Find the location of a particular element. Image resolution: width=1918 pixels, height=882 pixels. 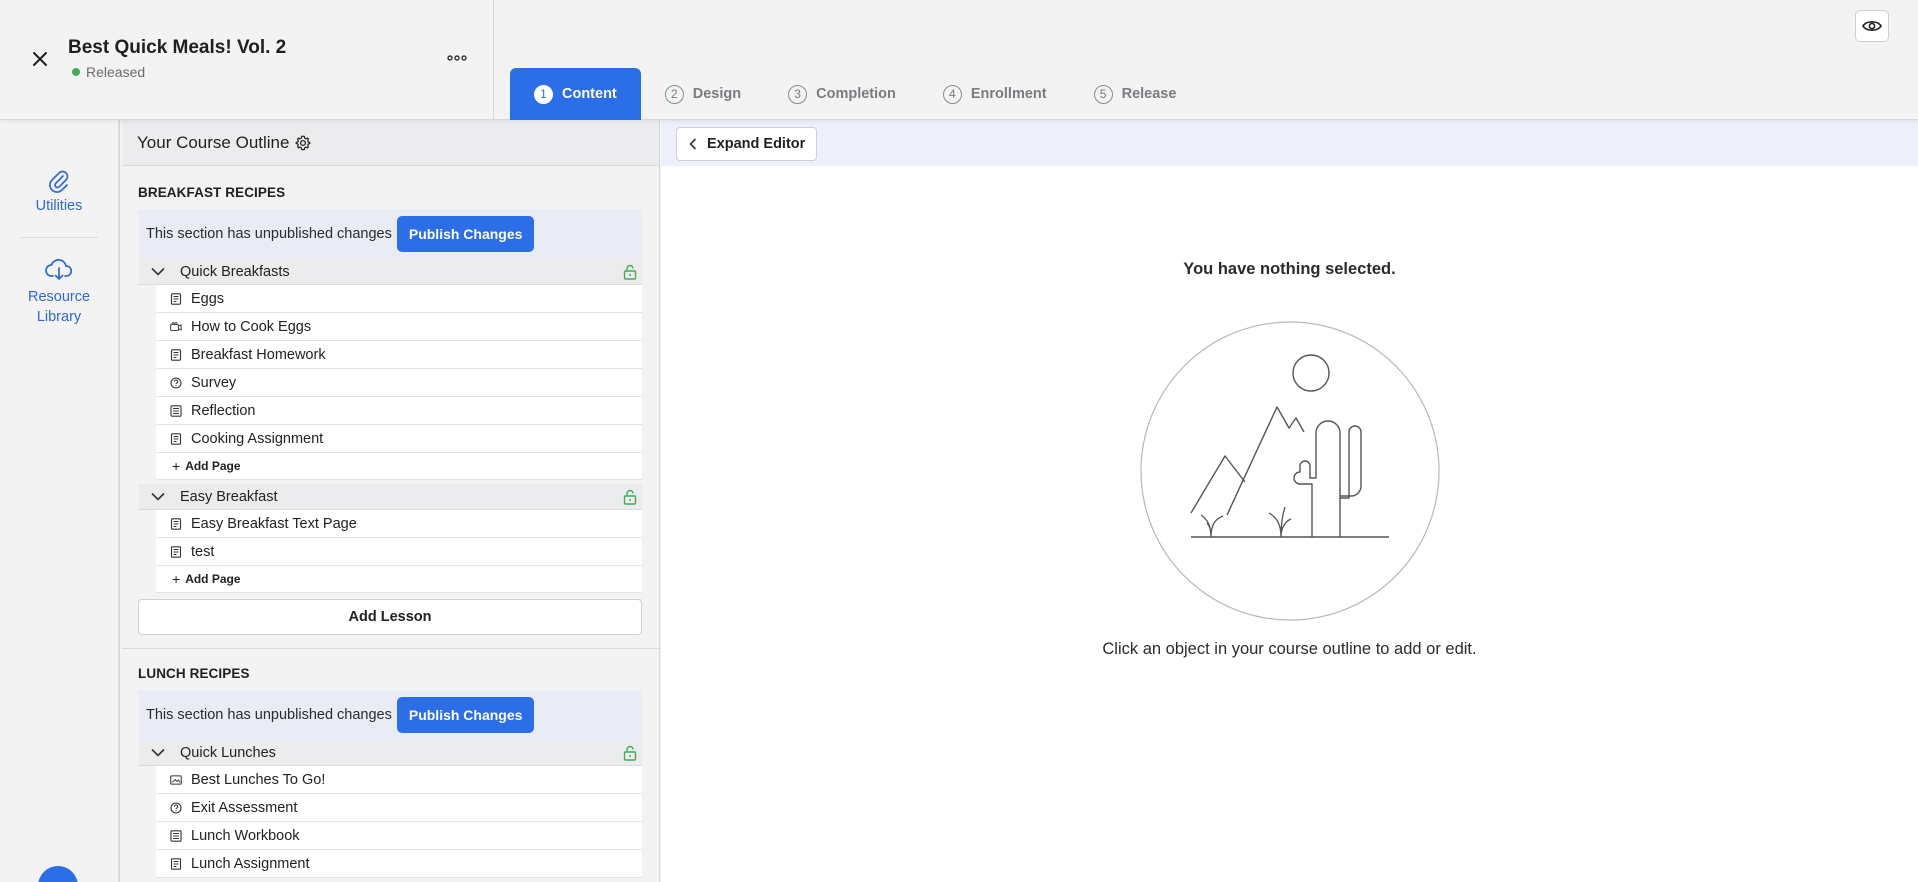

tab-enrollment: 4 Enrollment is located at coordinates (994, 94).